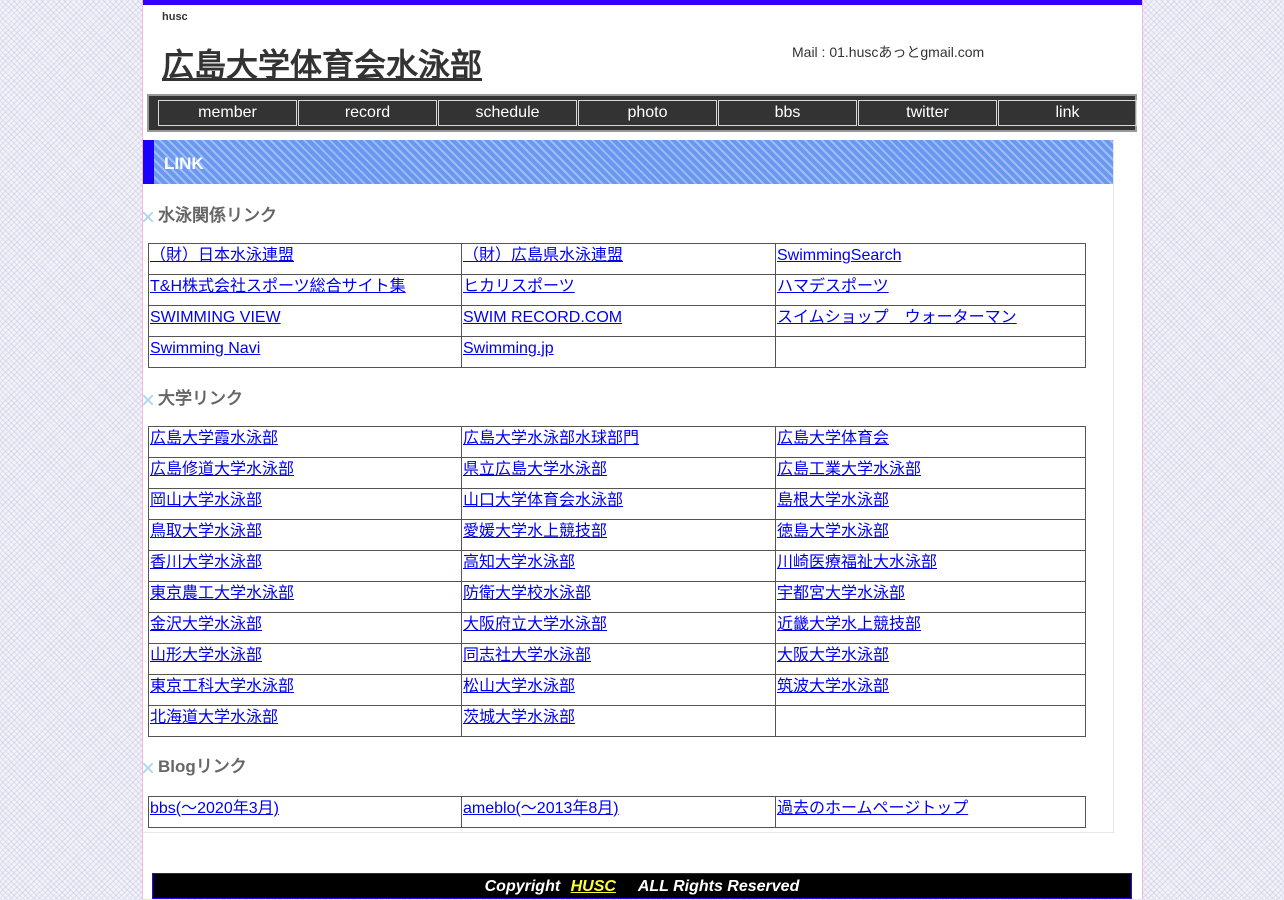 The width and height of the screenshot is (1284, 900). I want to click on nav-item-record: record, so click(367, 113).